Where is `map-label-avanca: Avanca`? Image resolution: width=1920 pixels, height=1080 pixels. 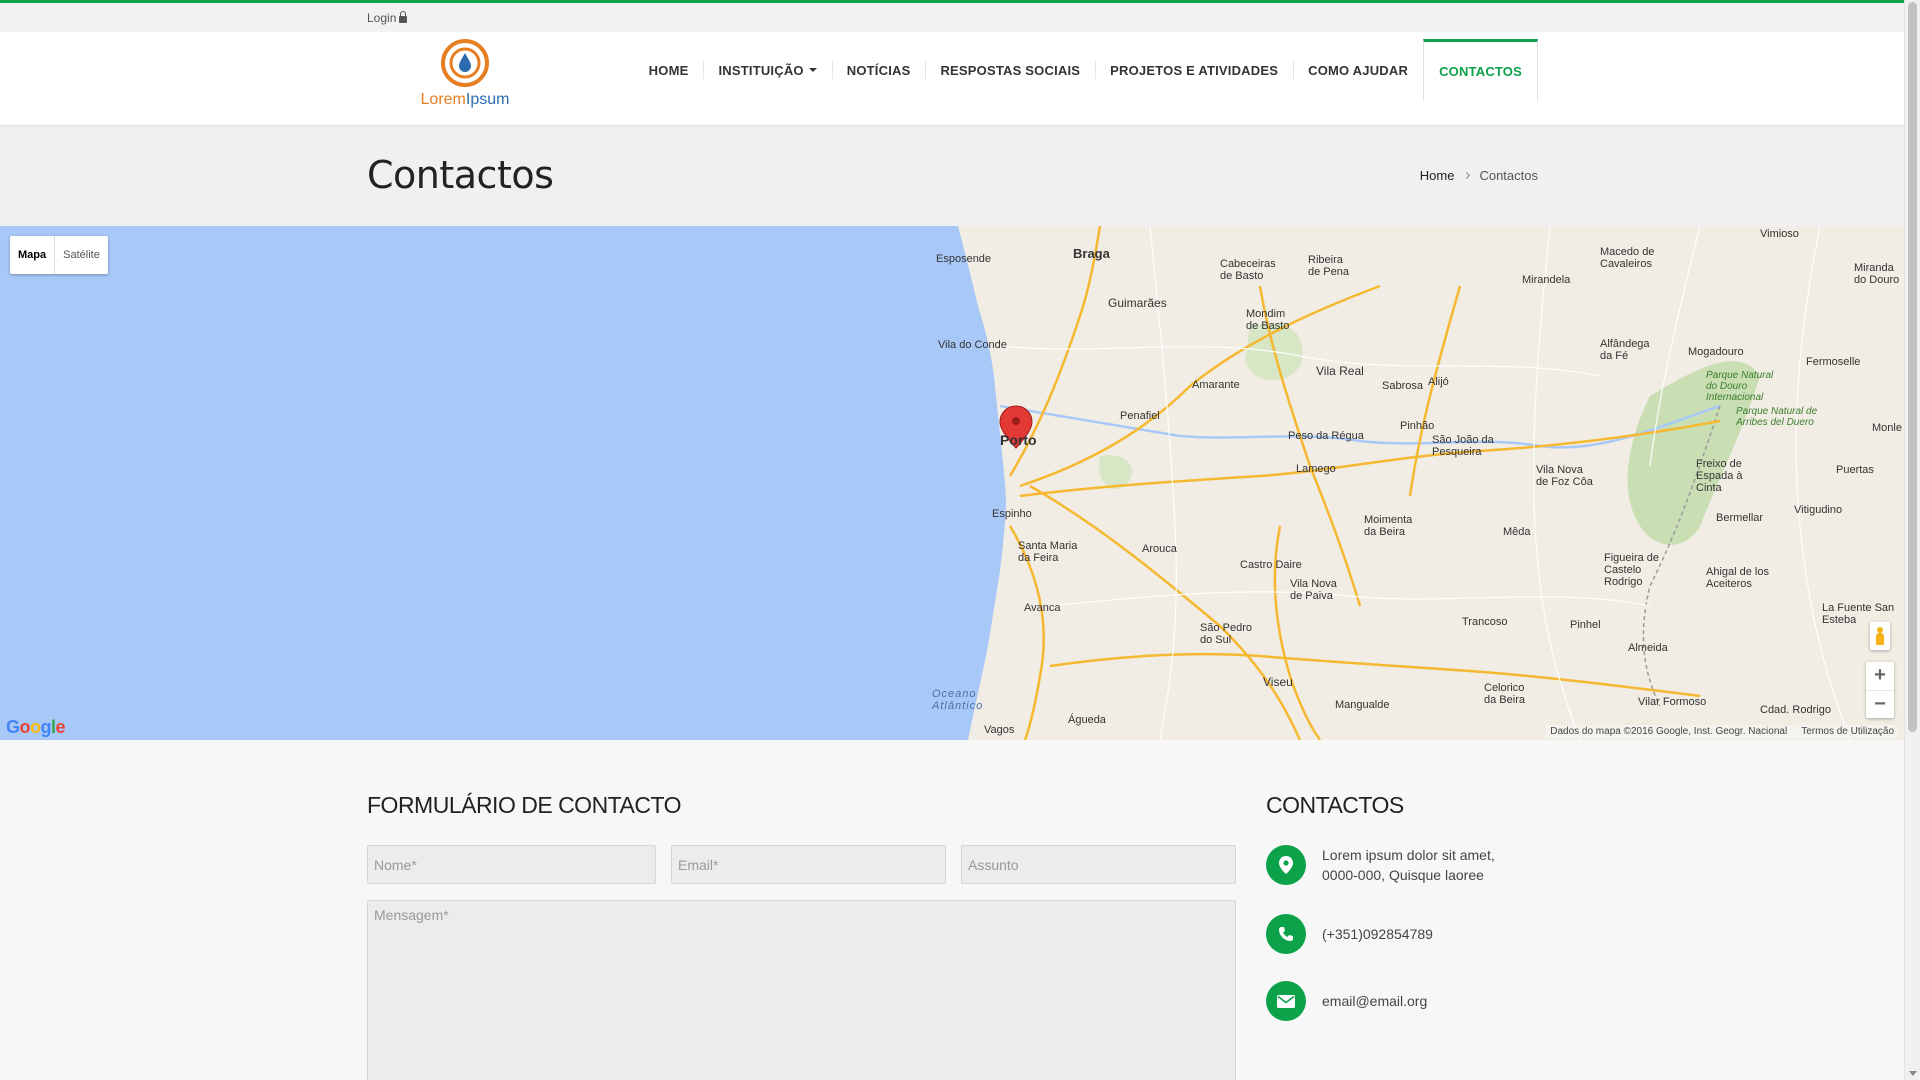 map-label-avanca: Avanca is located at coordinates (1042, 608).